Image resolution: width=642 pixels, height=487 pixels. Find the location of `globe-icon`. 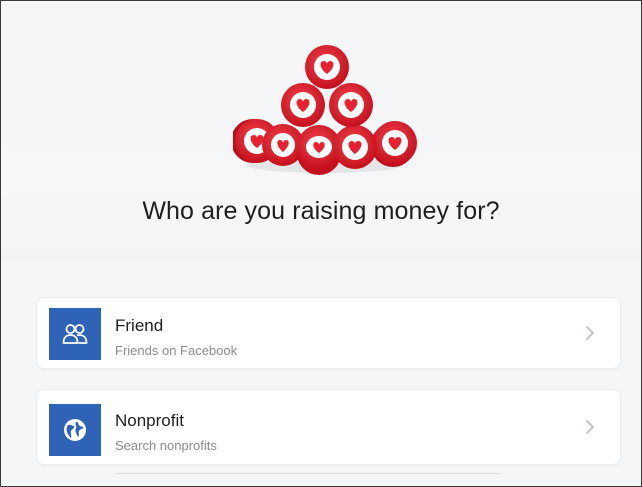

globe-icon is located at coordinates (75, 430).